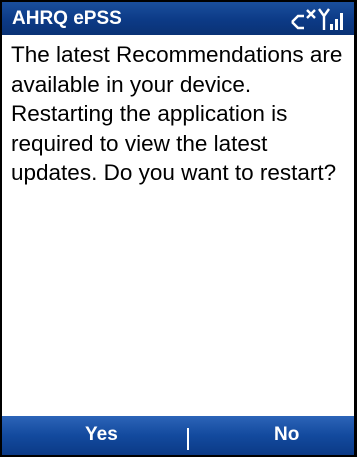 This screenshot has width=358, height=457. Describe the element at coordinates (101, 435) in the screenshot. I see `yes-softkey: Yes` at that location.